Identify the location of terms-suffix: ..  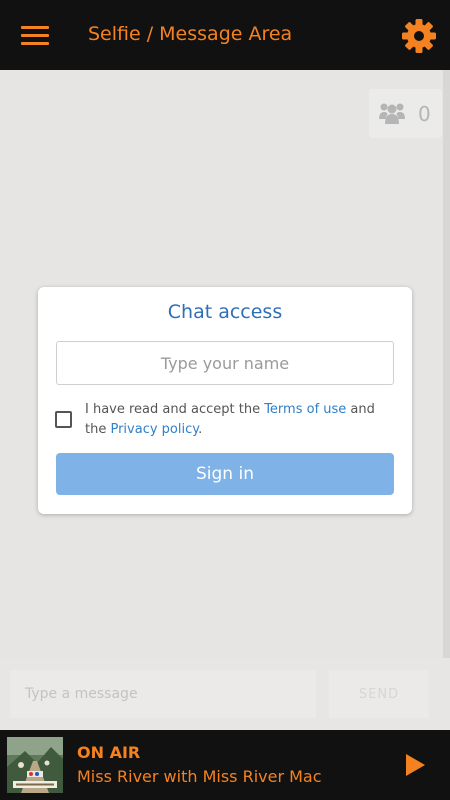
(200, 429).